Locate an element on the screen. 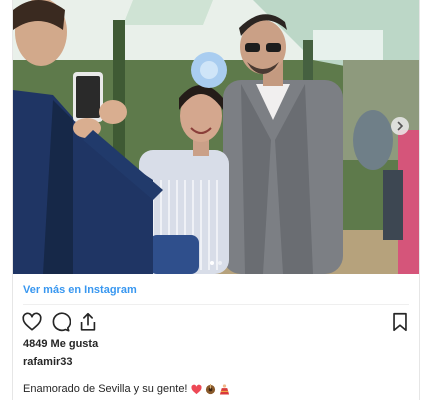 This screenshot has width=434, height=400. post-actions is located at coordinates (216, 322).